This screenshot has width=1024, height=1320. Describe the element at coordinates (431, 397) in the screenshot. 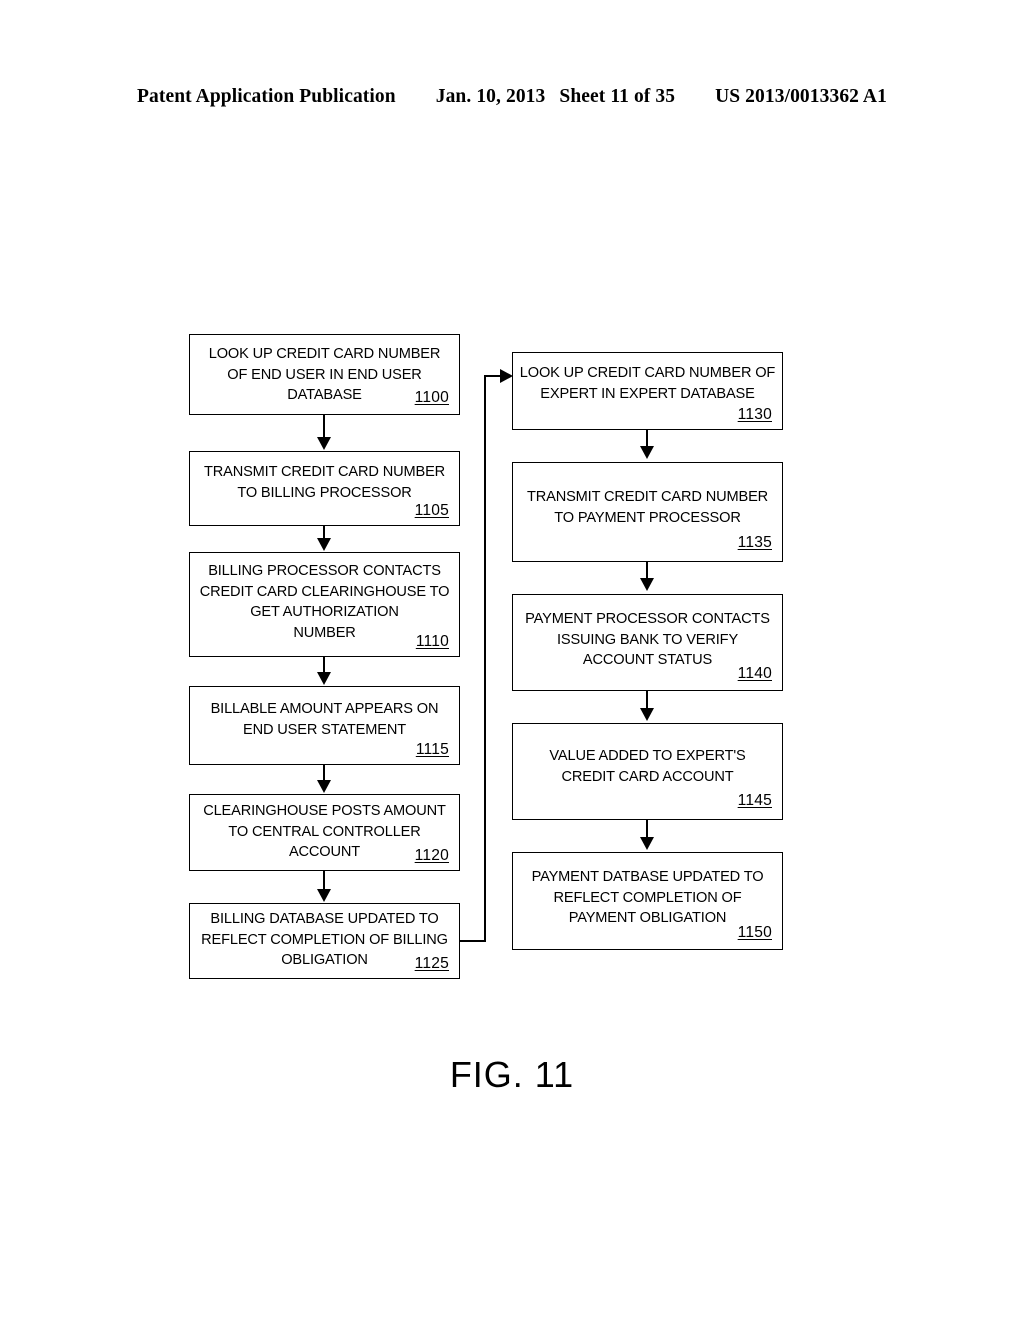

I see `flow-node-1100-ref: 1100` at that location.